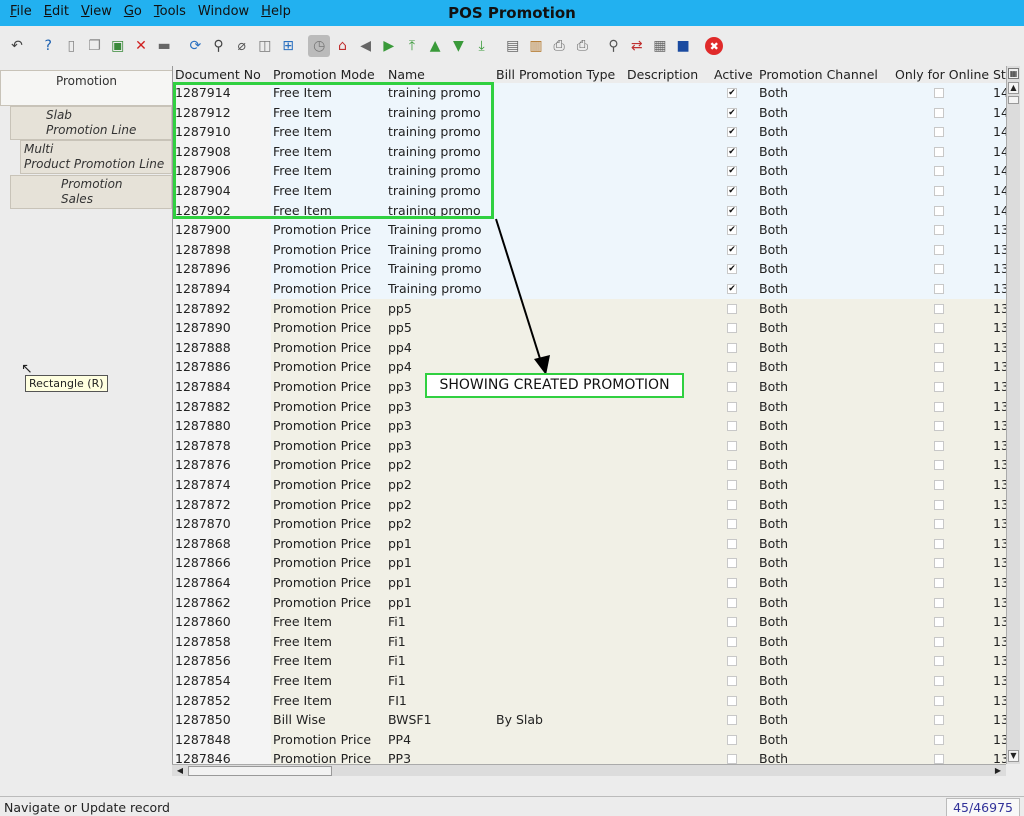 Image resolution: width=1024 pixels, height=816 pixels. What do you see at coordinates (118, 46) in the screenshot?
I see `save-icon: ▣` at bounding box center [118, 46].